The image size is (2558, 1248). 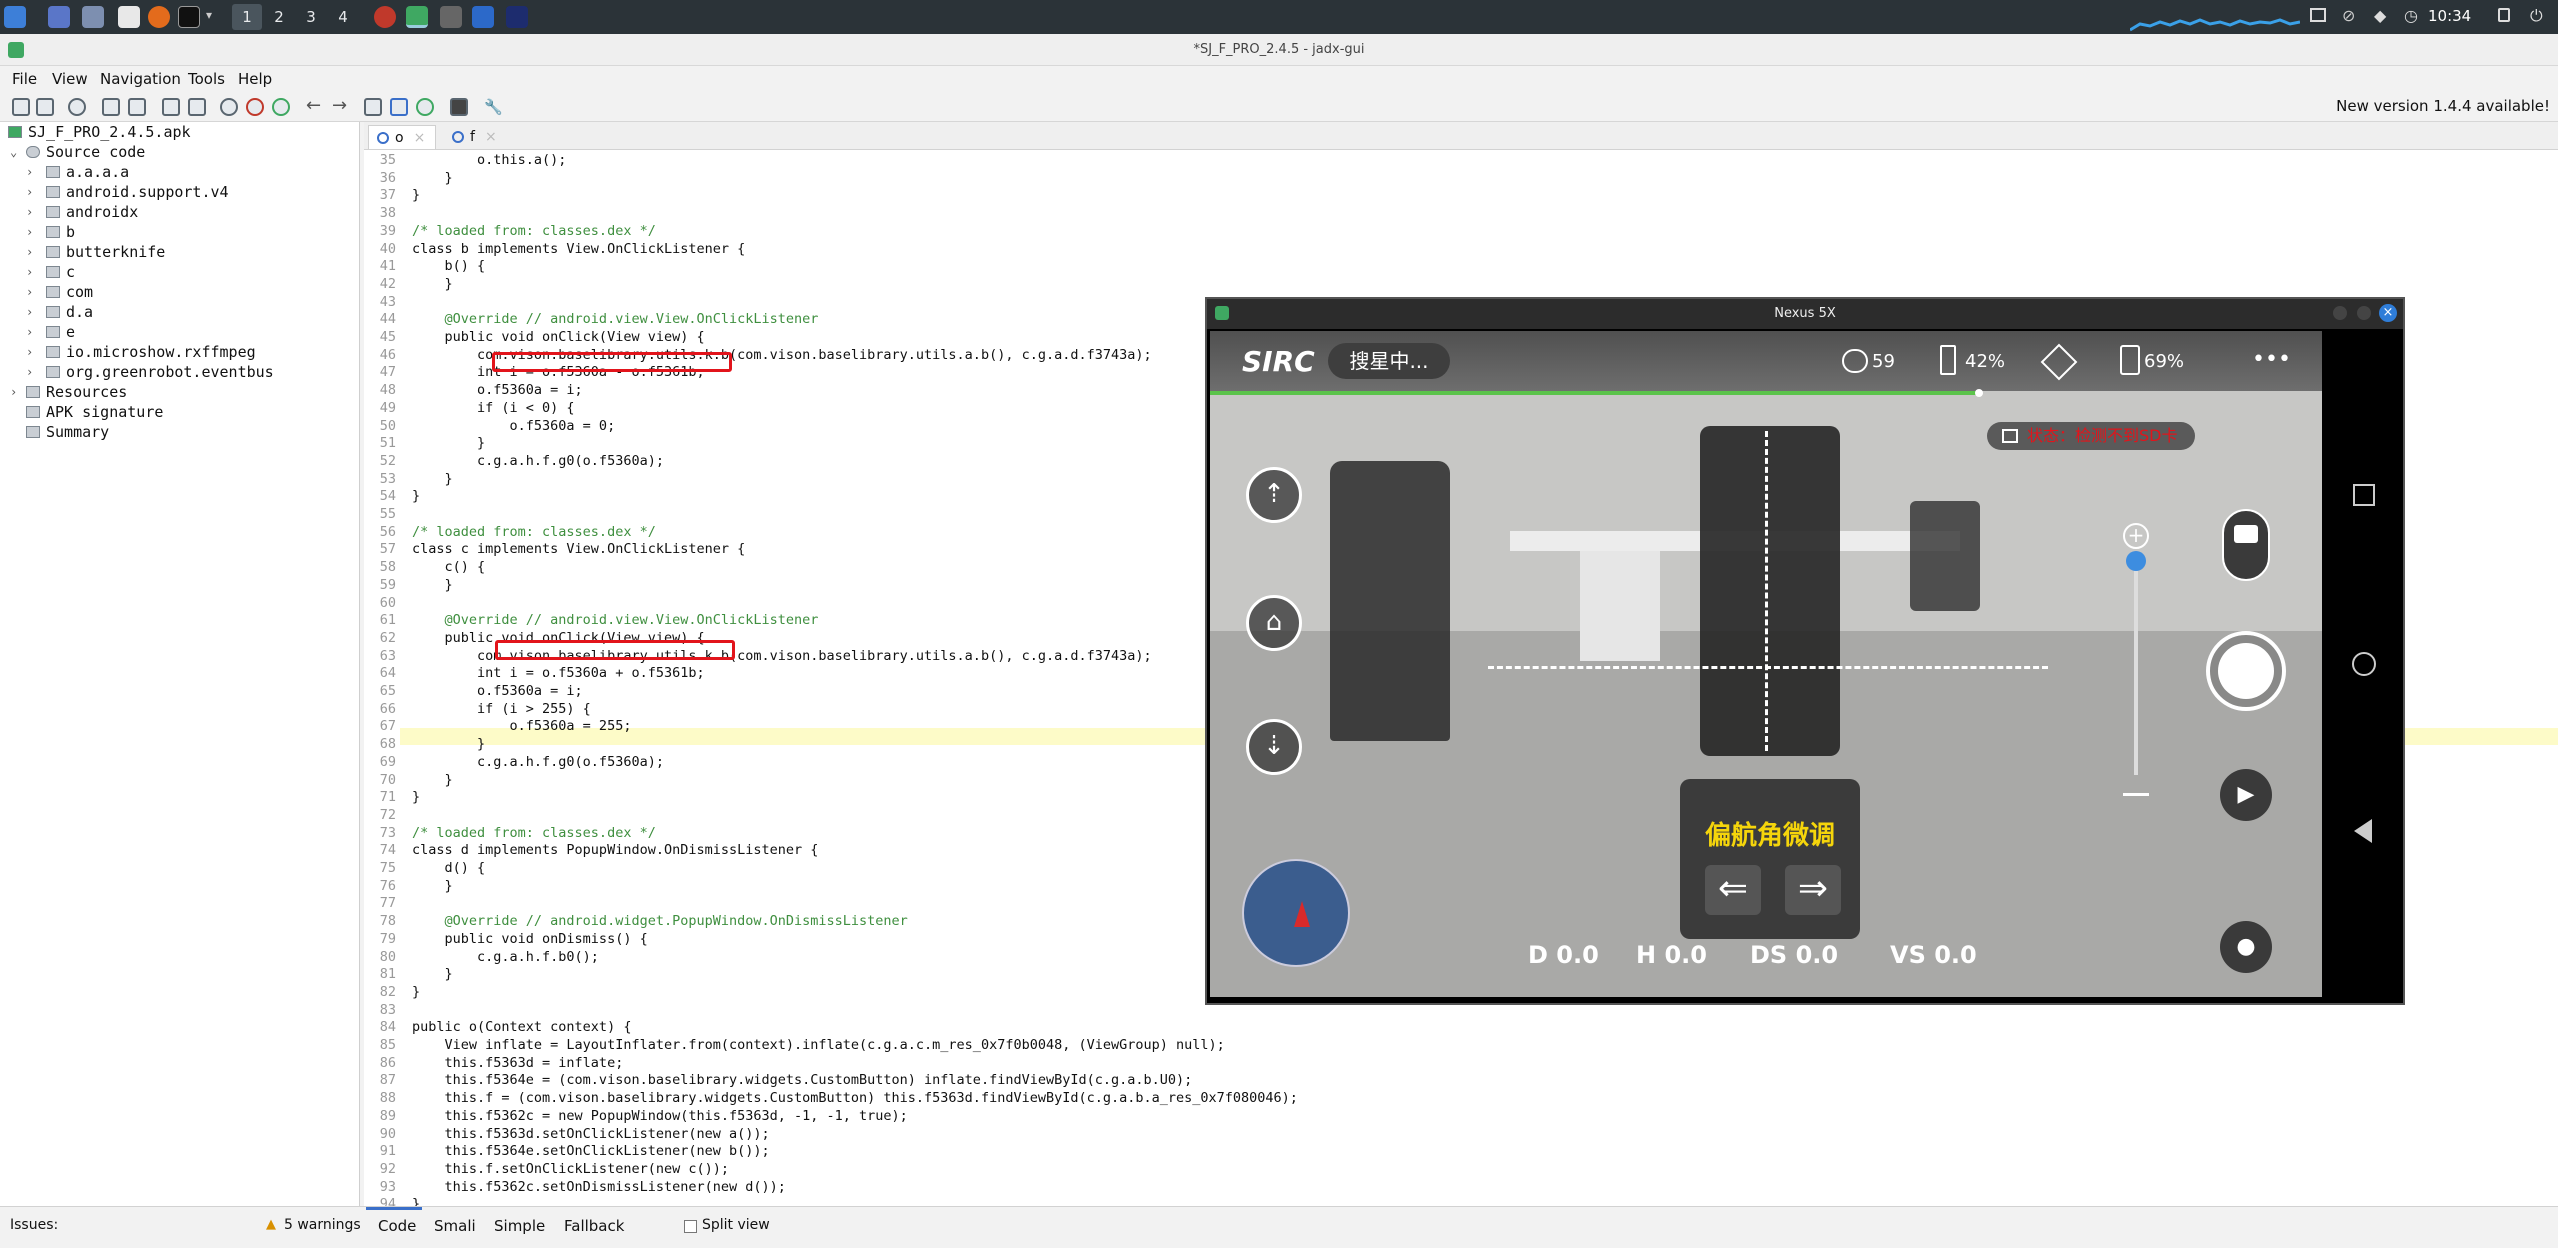 What do you see at coordinates (2246, 795) in the screenshot?
I see `gallery-button: ▶` at bounding box center [2246, 795].